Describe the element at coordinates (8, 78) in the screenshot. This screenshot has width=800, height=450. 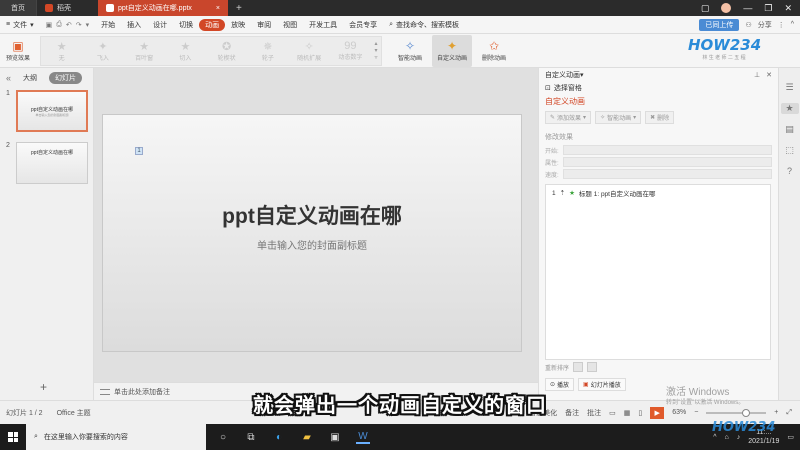
I see `collapse-panel-icon: «` at that location.